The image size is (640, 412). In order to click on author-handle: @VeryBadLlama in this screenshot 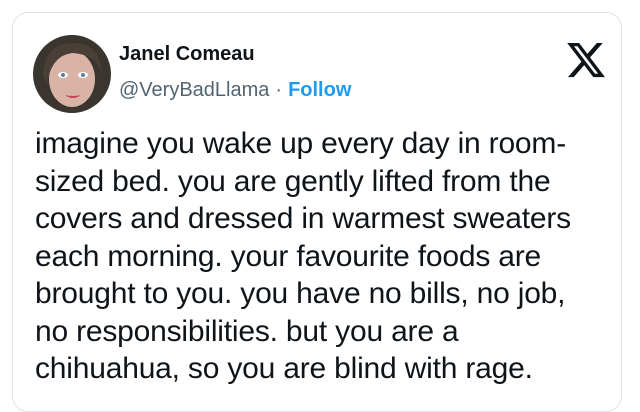, I will do `click(194, 90)`.